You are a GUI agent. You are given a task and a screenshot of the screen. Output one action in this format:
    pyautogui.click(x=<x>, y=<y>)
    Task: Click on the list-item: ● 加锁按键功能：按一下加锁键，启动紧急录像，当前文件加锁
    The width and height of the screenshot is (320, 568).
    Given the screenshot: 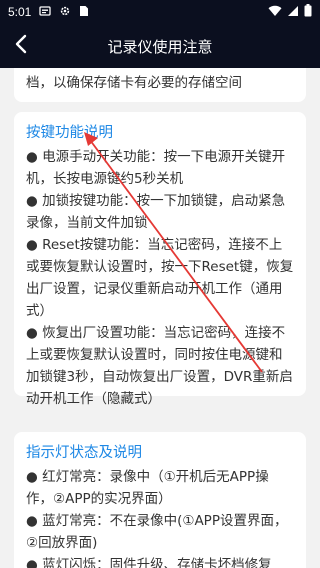 What is the action you would take?
    pyautogui.click(x=156, y=212)
    